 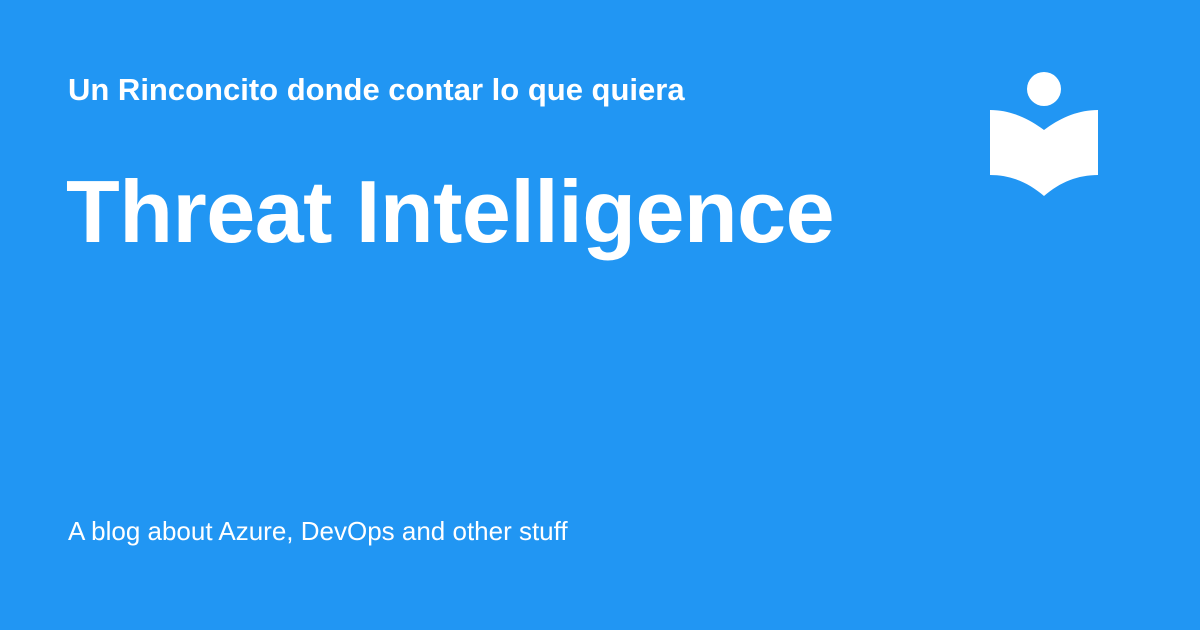 What do you see at coordinates (450, 211) in the screenshot?
I see `page-title: Threat Intelligence` at bounding box center [450, 211].